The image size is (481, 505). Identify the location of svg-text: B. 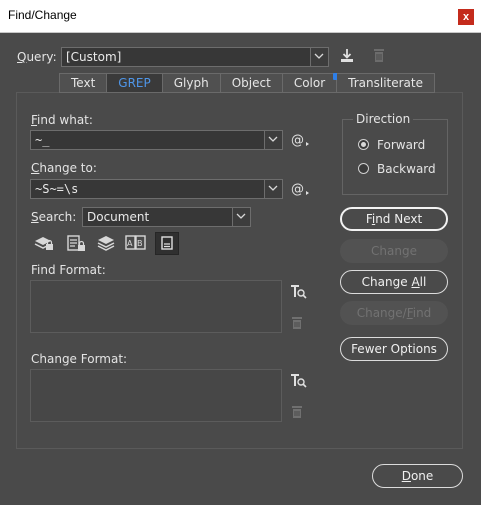
(140, 243).